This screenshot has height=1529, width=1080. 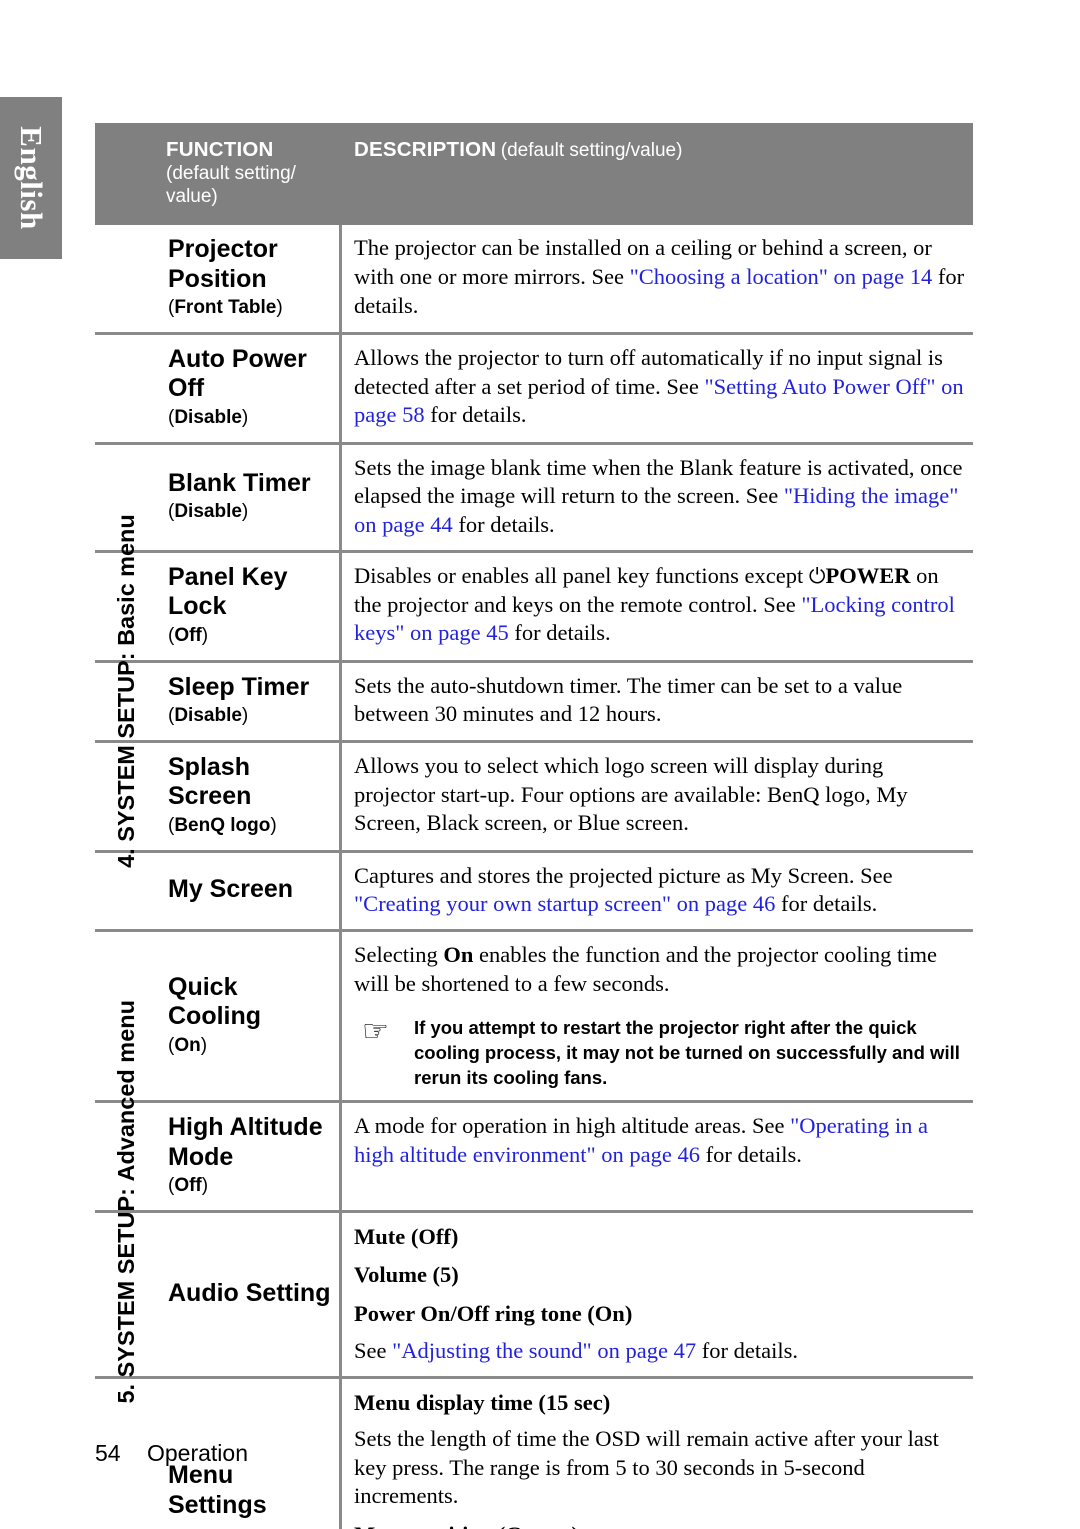 I want to click on description-subheading: Menu display time (15 sec), so click(x=482, y=1402).